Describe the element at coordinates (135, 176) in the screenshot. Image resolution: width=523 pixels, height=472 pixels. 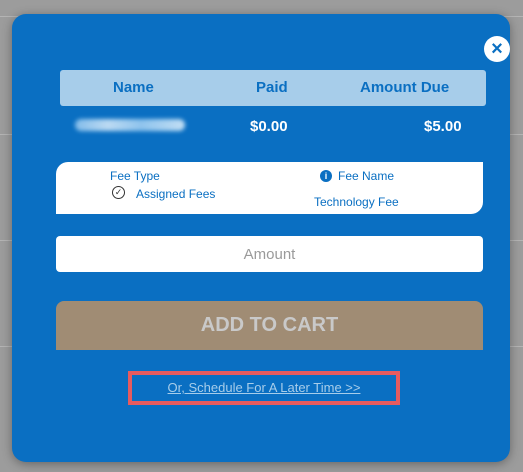
I see `fee-type-label: Fee Type` at that location.